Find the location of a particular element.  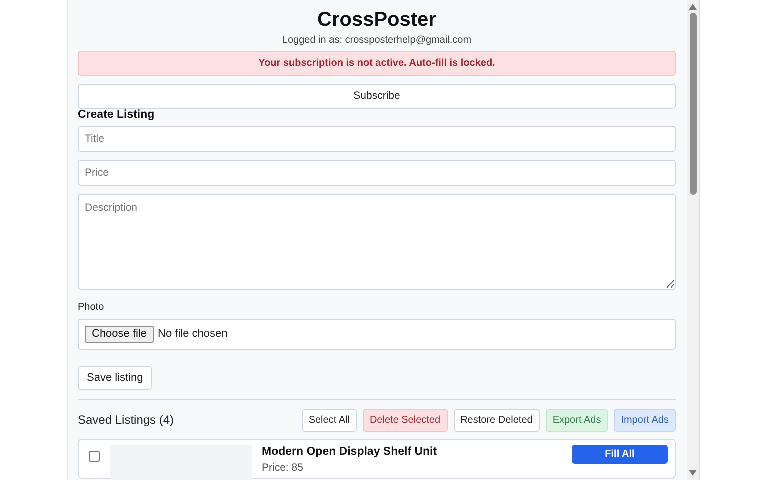

scroll-down-icon is located at coordinates (693, 473).